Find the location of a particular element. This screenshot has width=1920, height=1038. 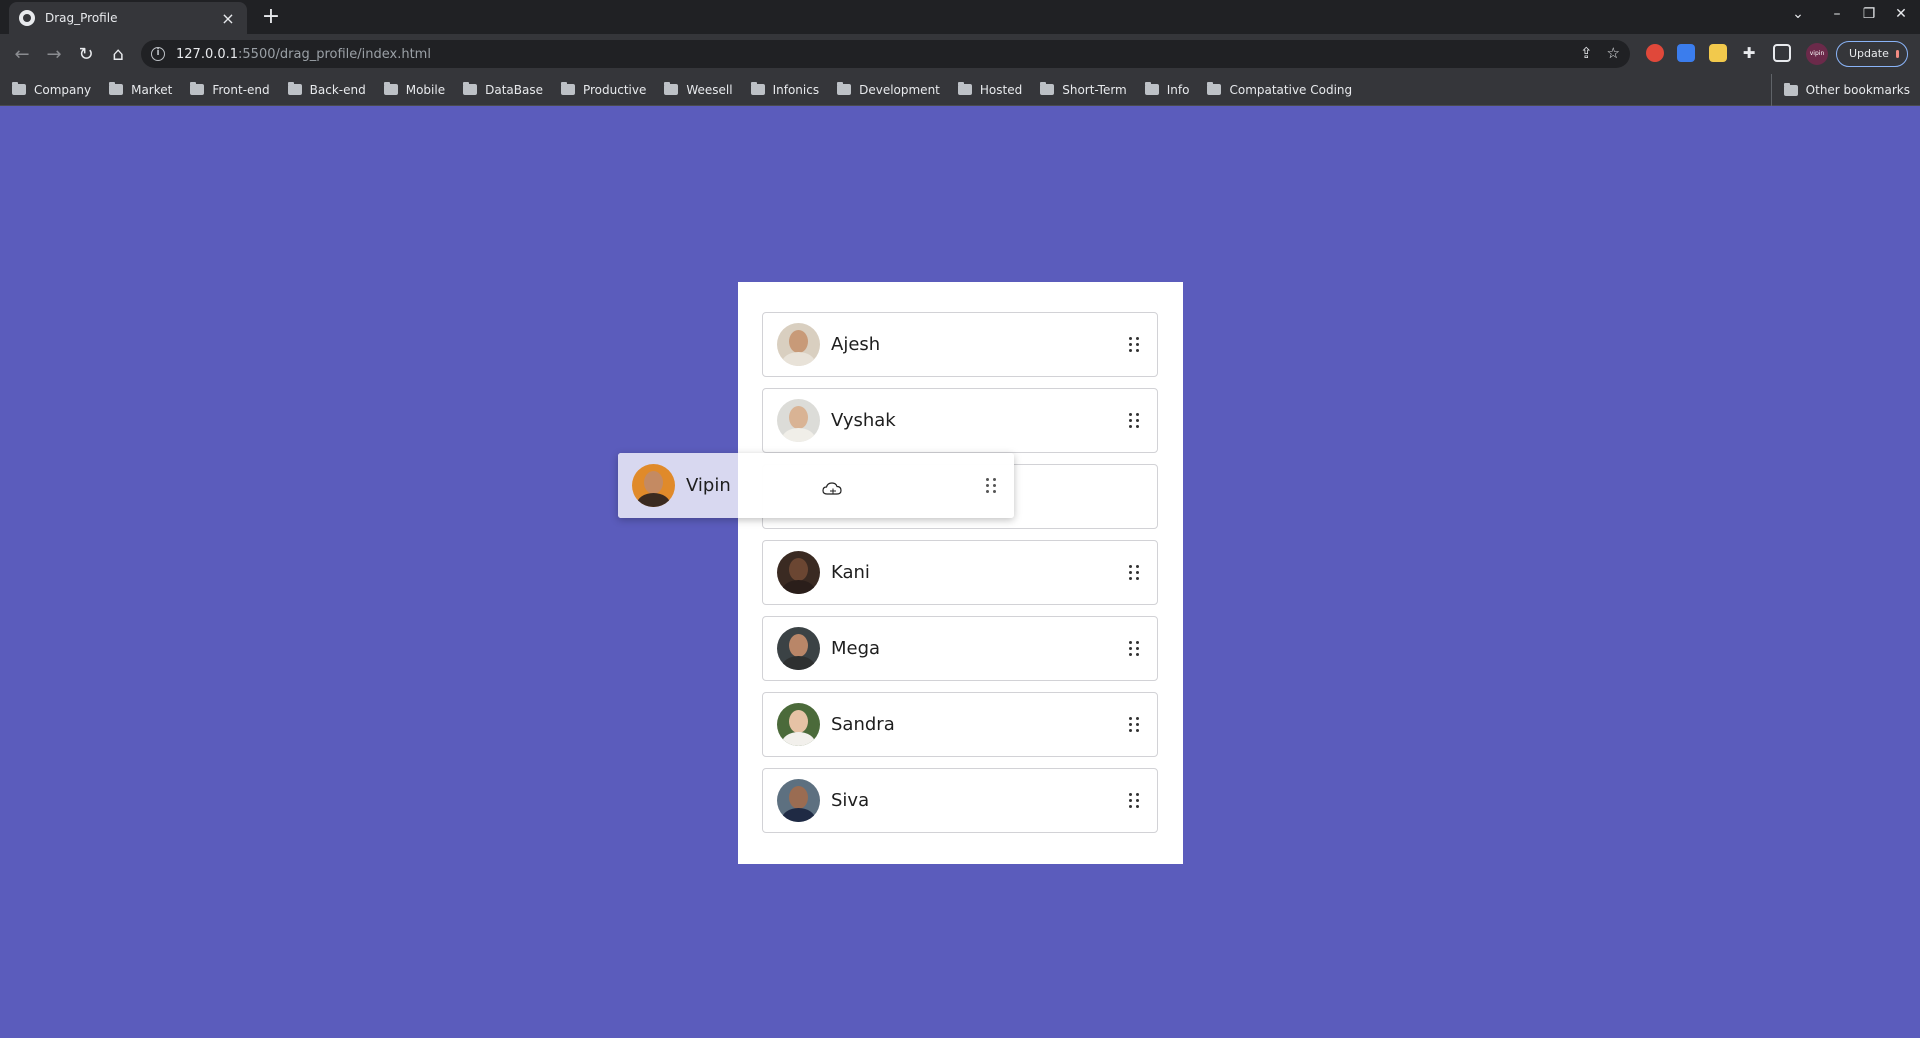

profile-item: Ajesh is located at coordinates (960, 344).